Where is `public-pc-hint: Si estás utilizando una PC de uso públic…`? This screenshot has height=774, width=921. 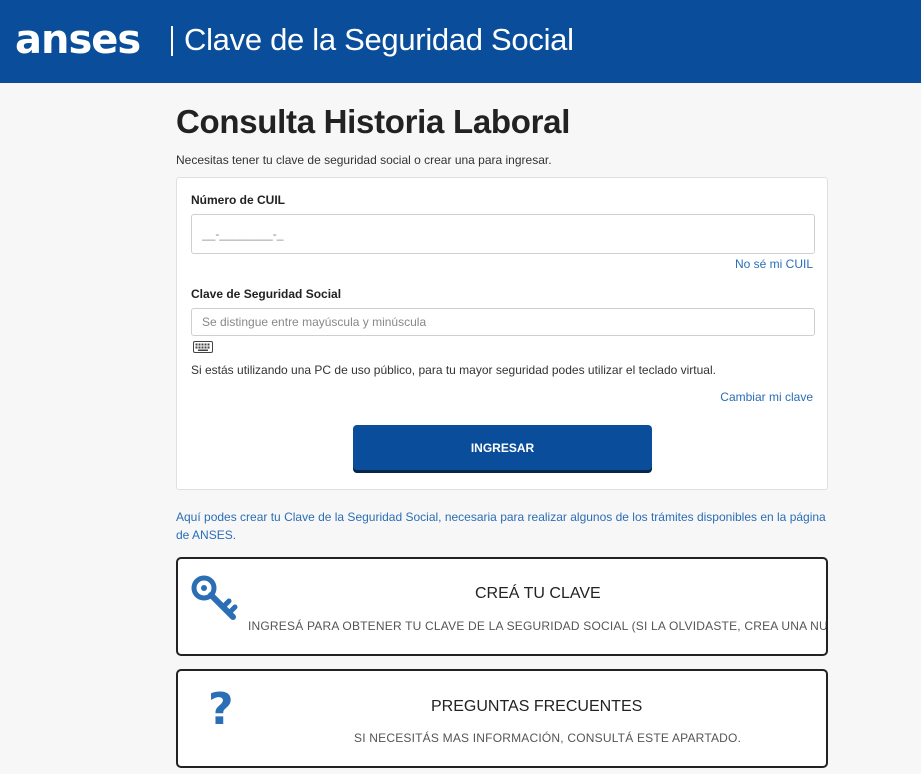 public-pc-hint: Si estás utilizando una PC de uso públic… is located at coordinates (453, 370).